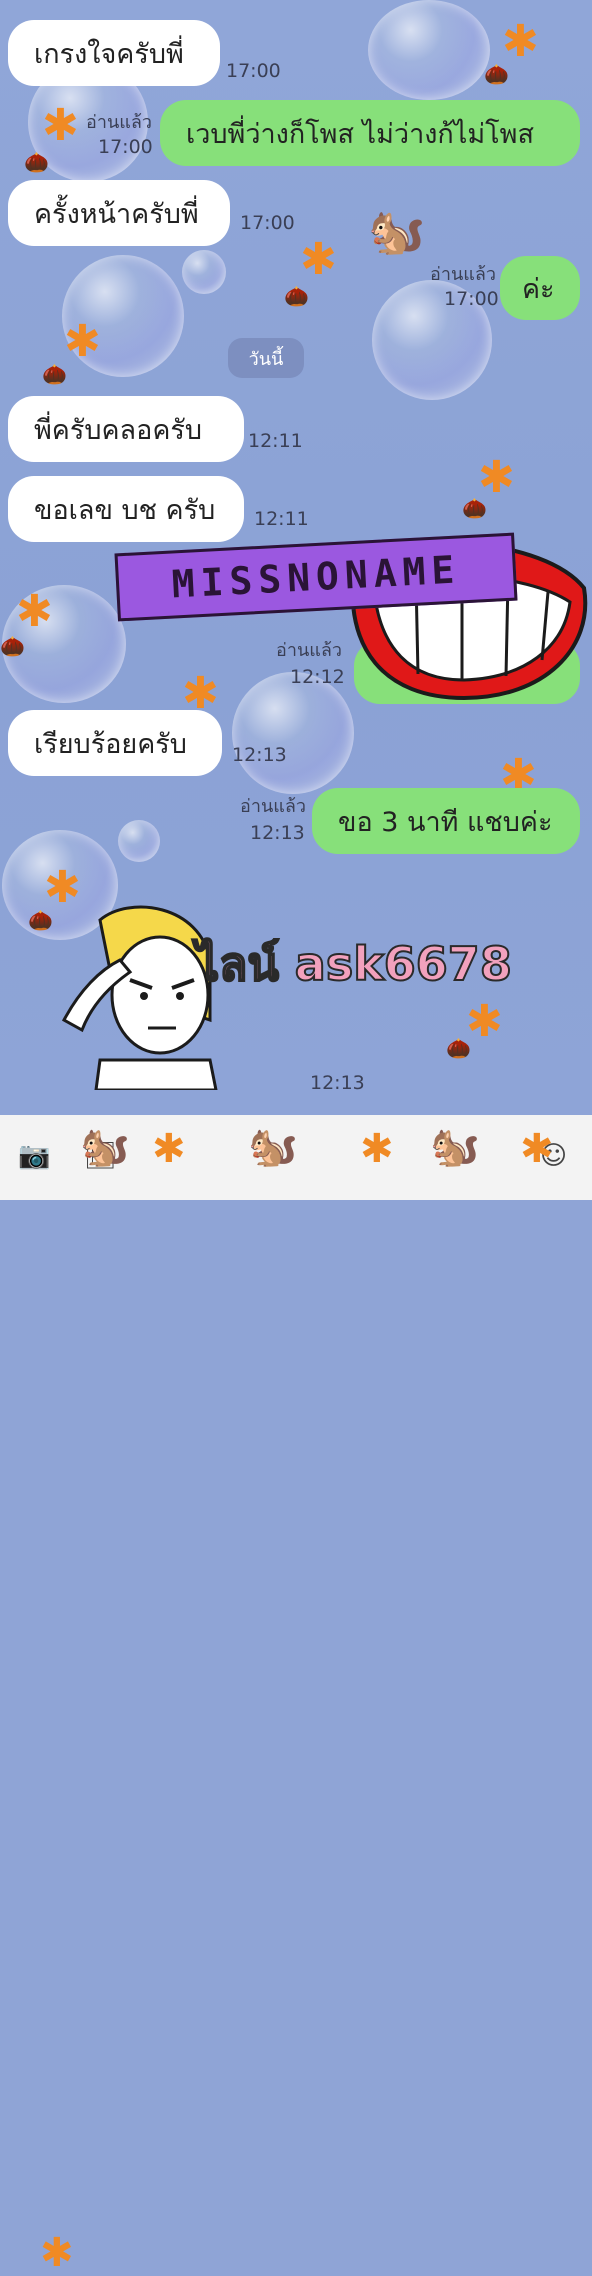 This screenshot has width=592, height=2276. Describe the element at coordinates (360, 134) in the screenshot. I see `message-text: เวบพี่ว่างก็โพส ไม่ว่างก้ไม่โพส` at that location.